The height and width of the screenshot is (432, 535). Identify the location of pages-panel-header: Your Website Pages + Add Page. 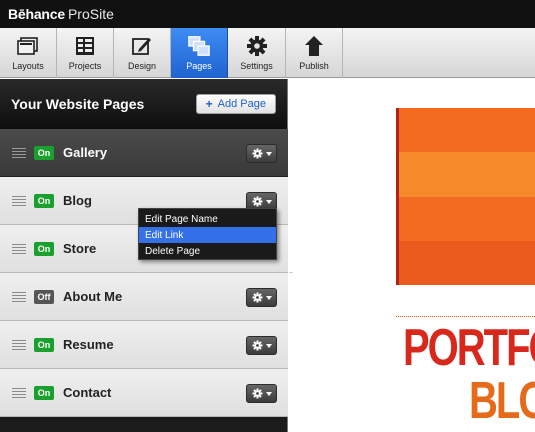
(143, 104).